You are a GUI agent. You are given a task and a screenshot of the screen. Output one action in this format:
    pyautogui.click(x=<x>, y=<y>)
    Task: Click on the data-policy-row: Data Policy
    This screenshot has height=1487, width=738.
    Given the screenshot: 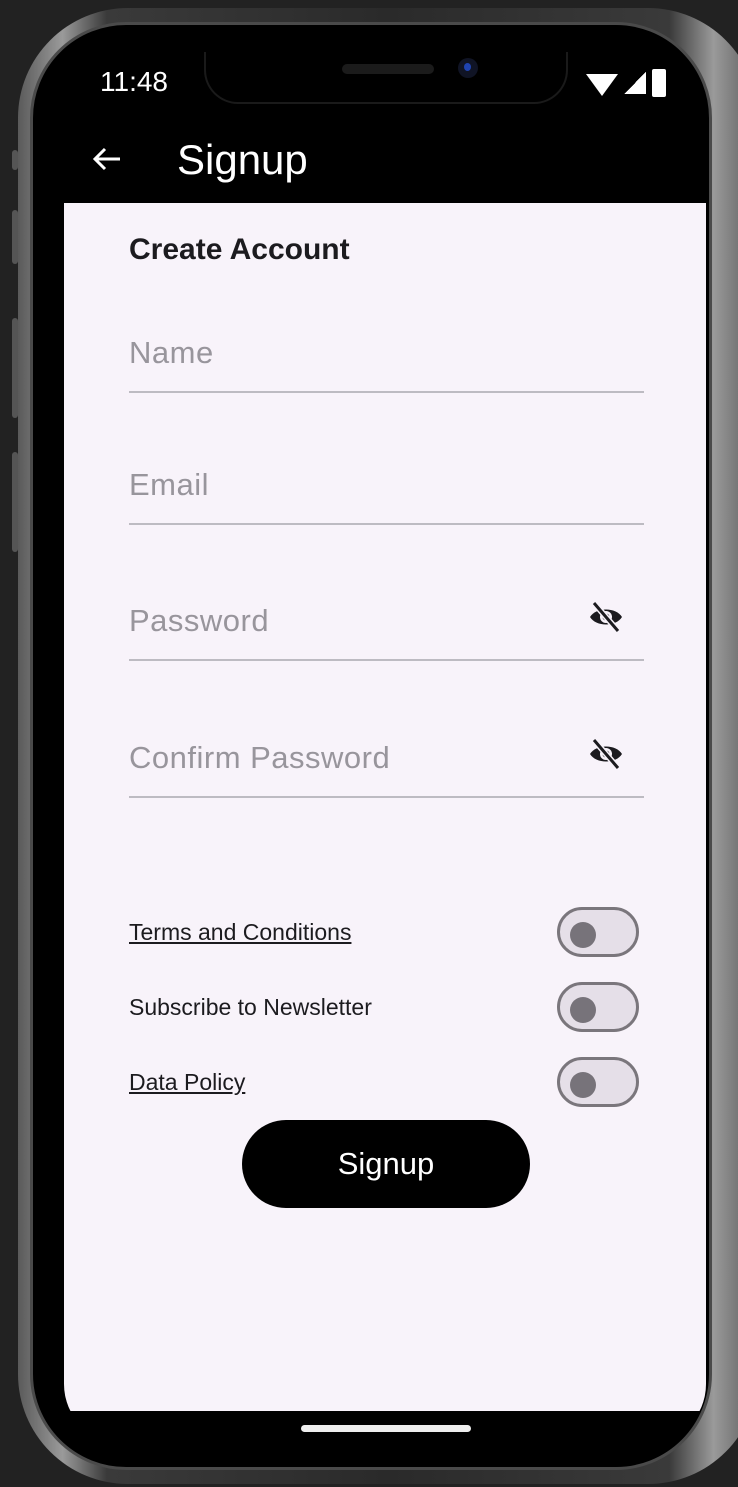 What is the action you would take?
    pyautogui.click(x=386, y=1083)
    